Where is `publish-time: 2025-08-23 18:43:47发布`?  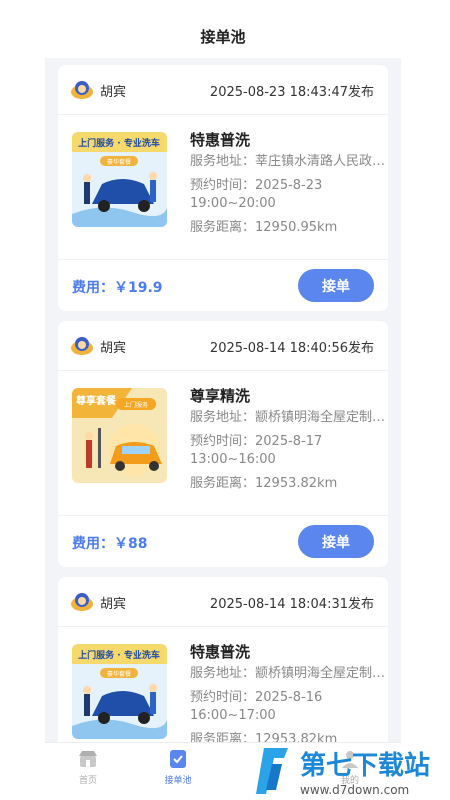 publish-time: 2025-08-23 18:43:47发布 is located at coordinates (291, 92).